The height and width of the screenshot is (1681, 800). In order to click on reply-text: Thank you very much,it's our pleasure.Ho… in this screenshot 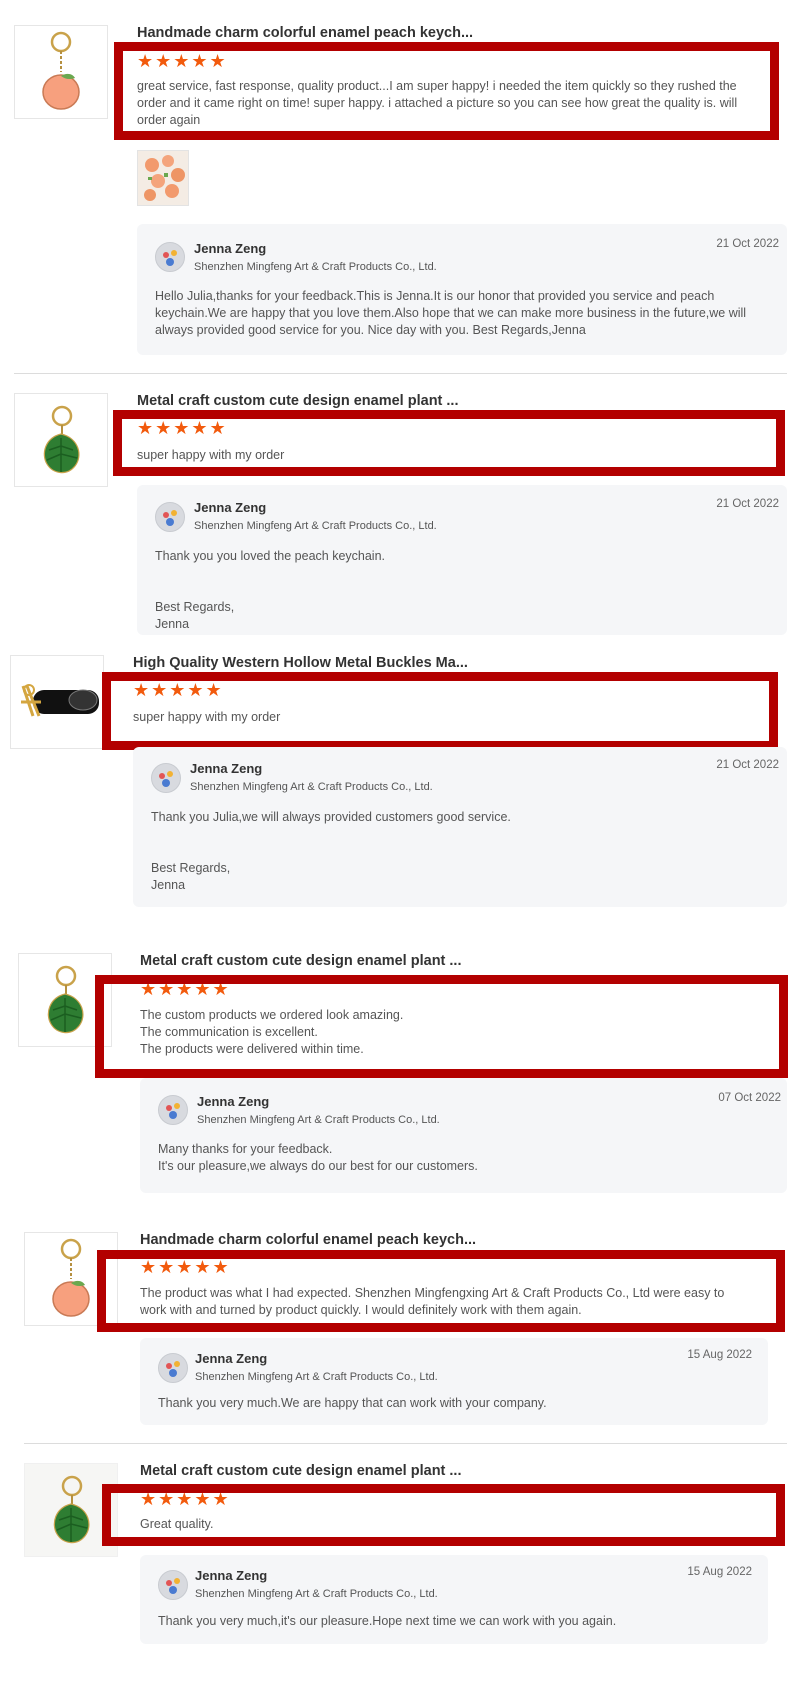, I will do `click(387, 1621)`.